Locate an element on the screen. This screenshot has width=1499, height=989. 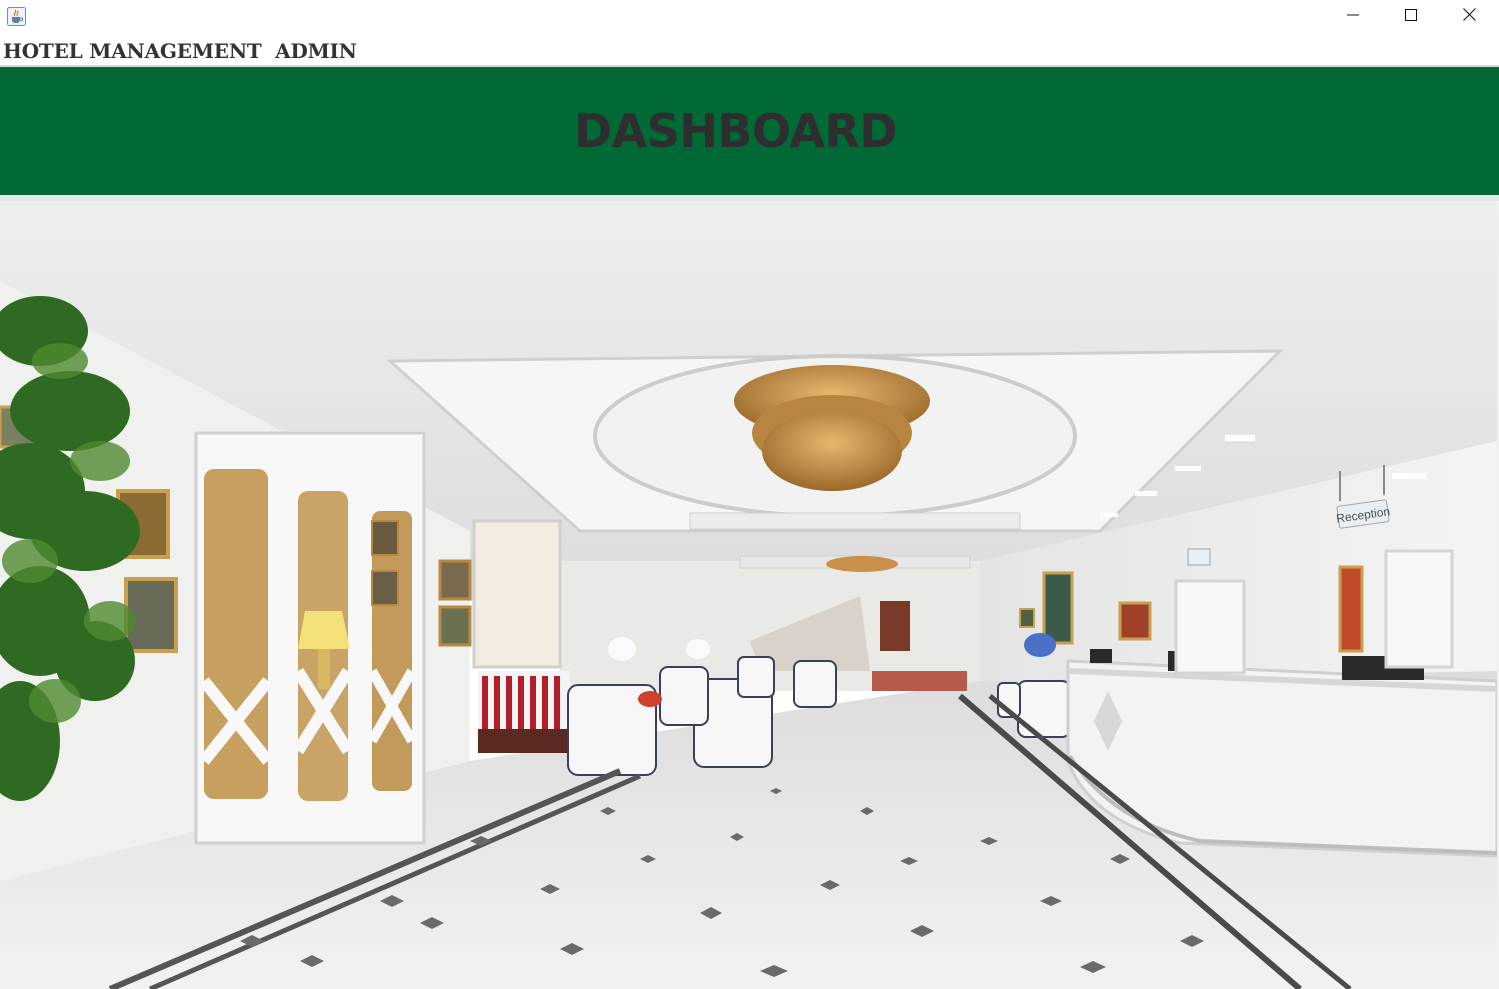
maximize-button is located at coordinates (1411, 17).